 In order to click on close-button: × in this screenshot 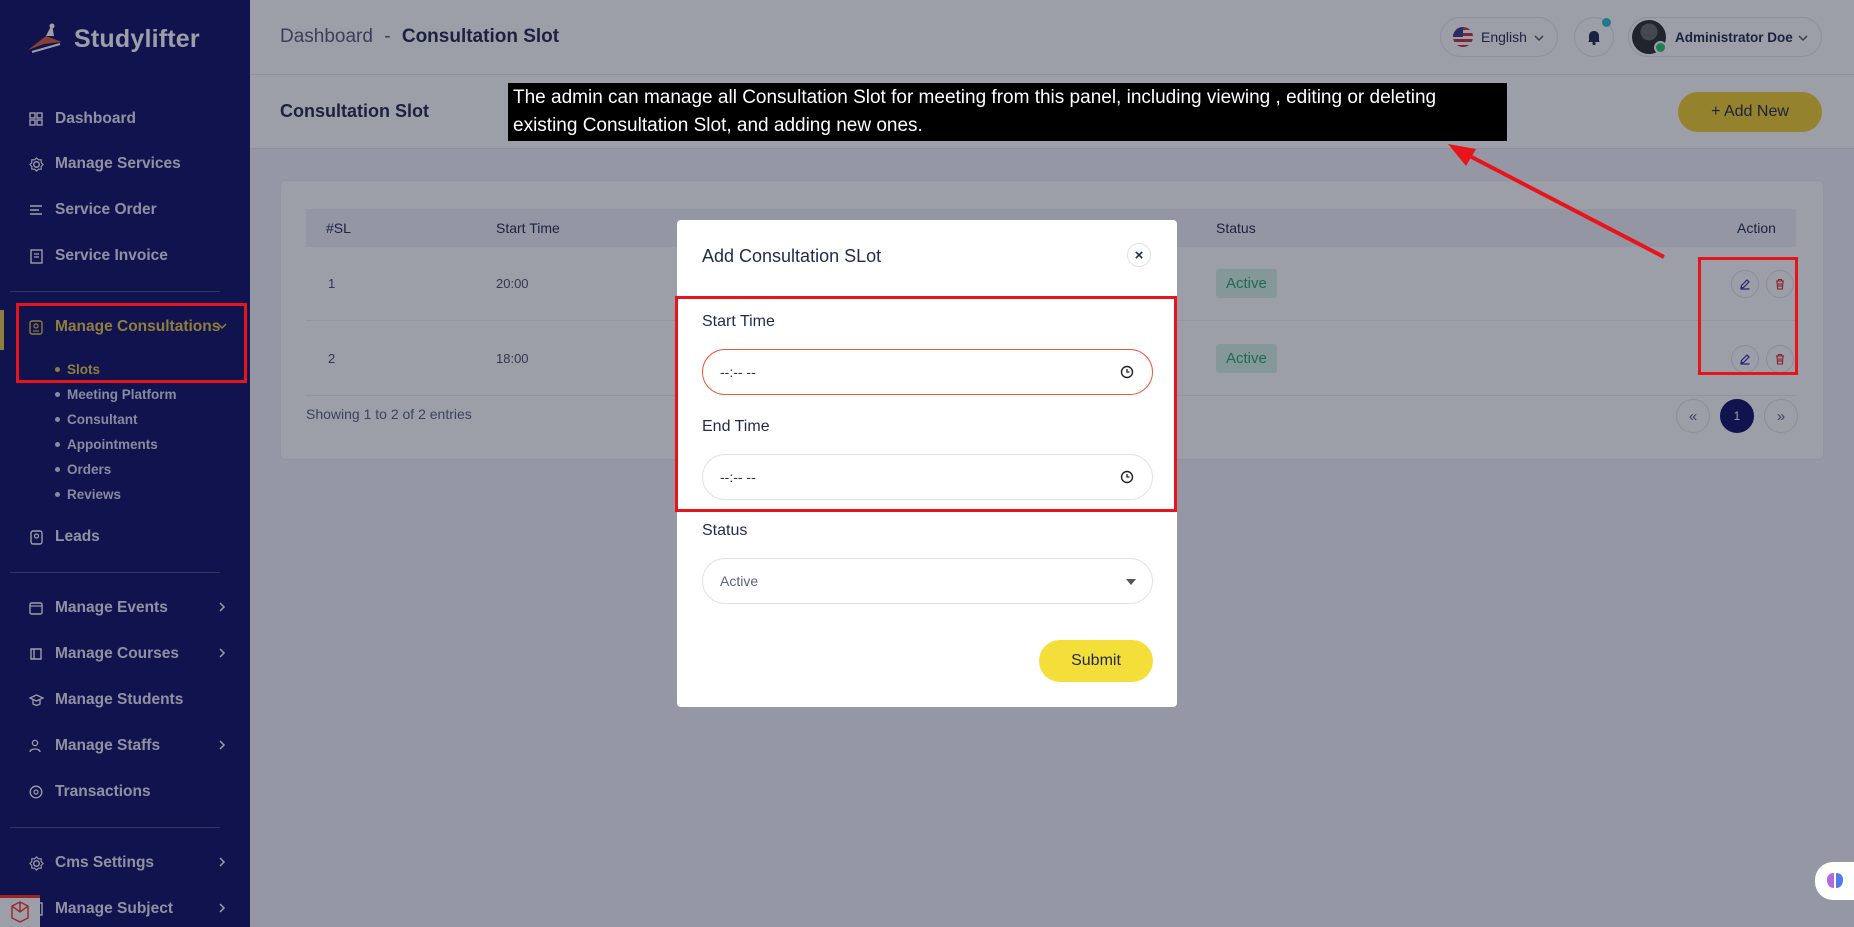, I will do `click(1139, 255)`.